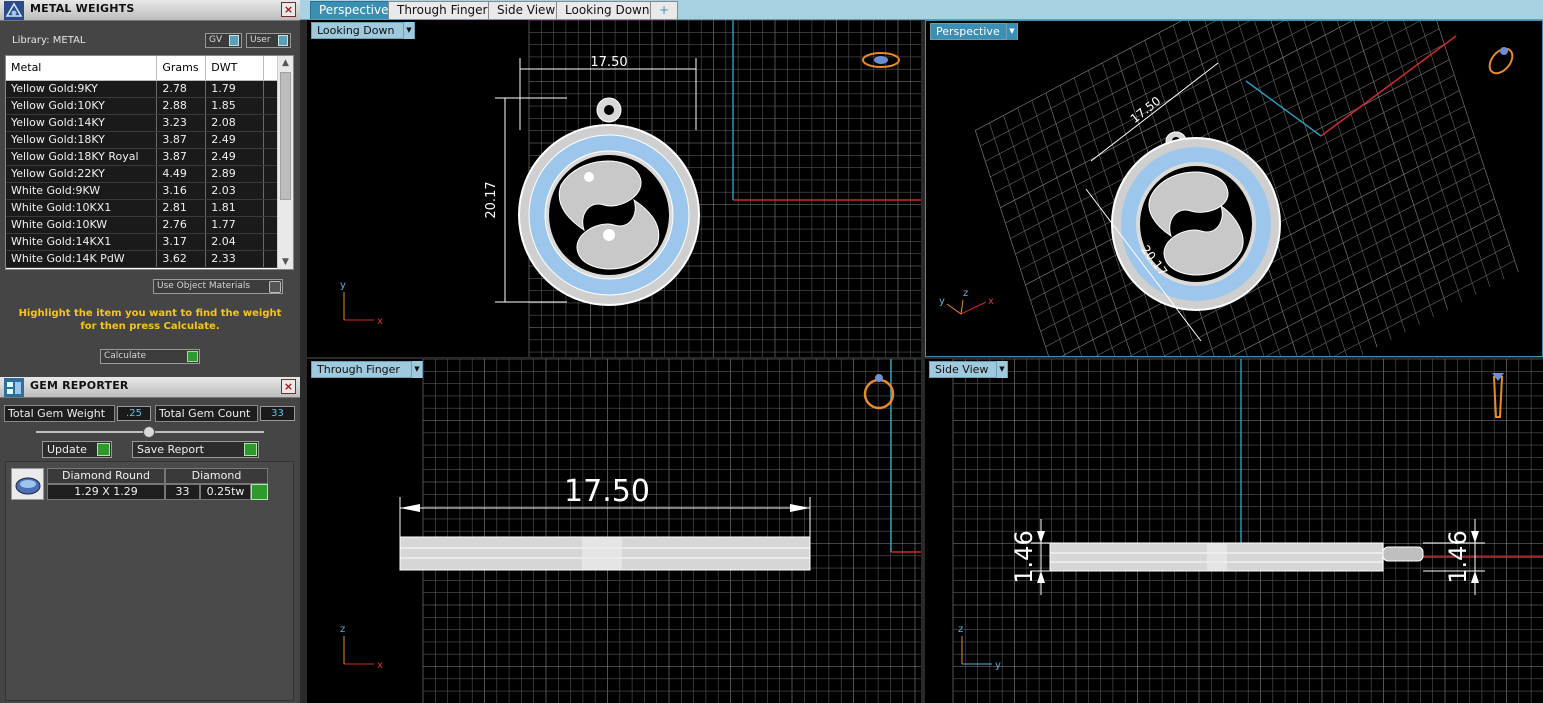 This screenshot has width=1543, height=703. Describe the element at coordinates (235, 68) in the screenshot. I see `column-header-dwt: DWT` at that location.